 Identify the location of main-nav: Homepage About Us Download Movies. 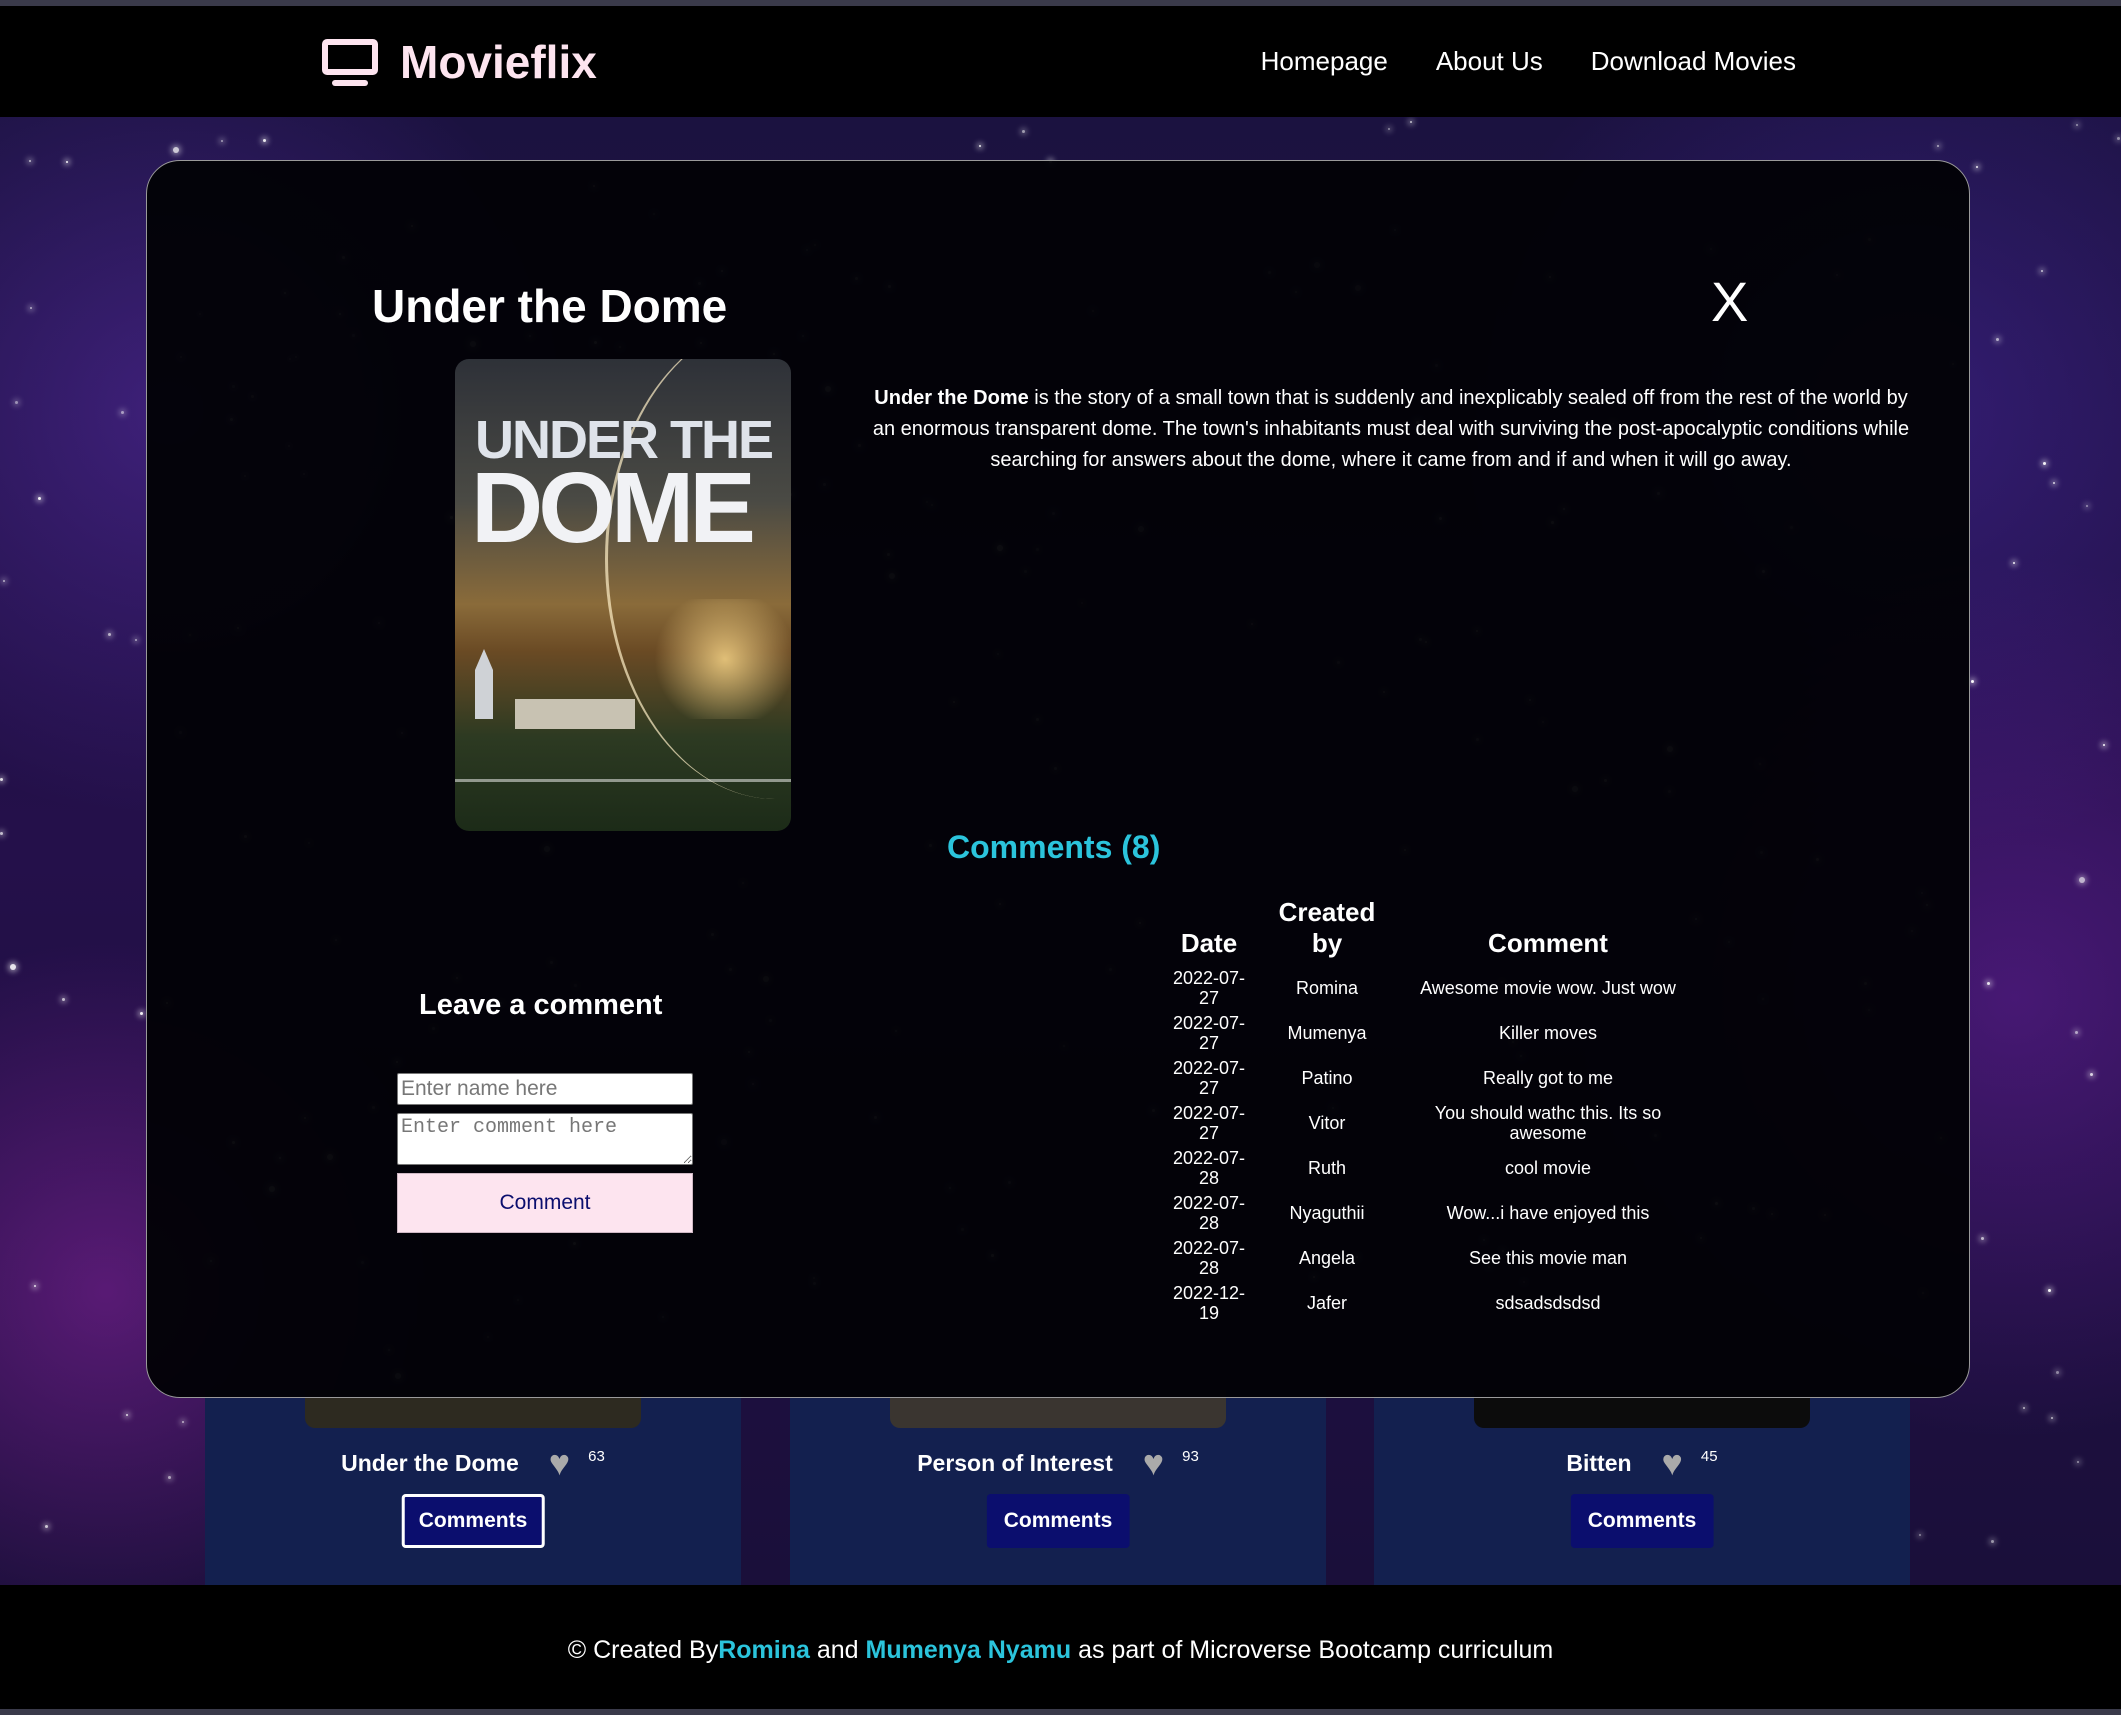
(1528, 61).